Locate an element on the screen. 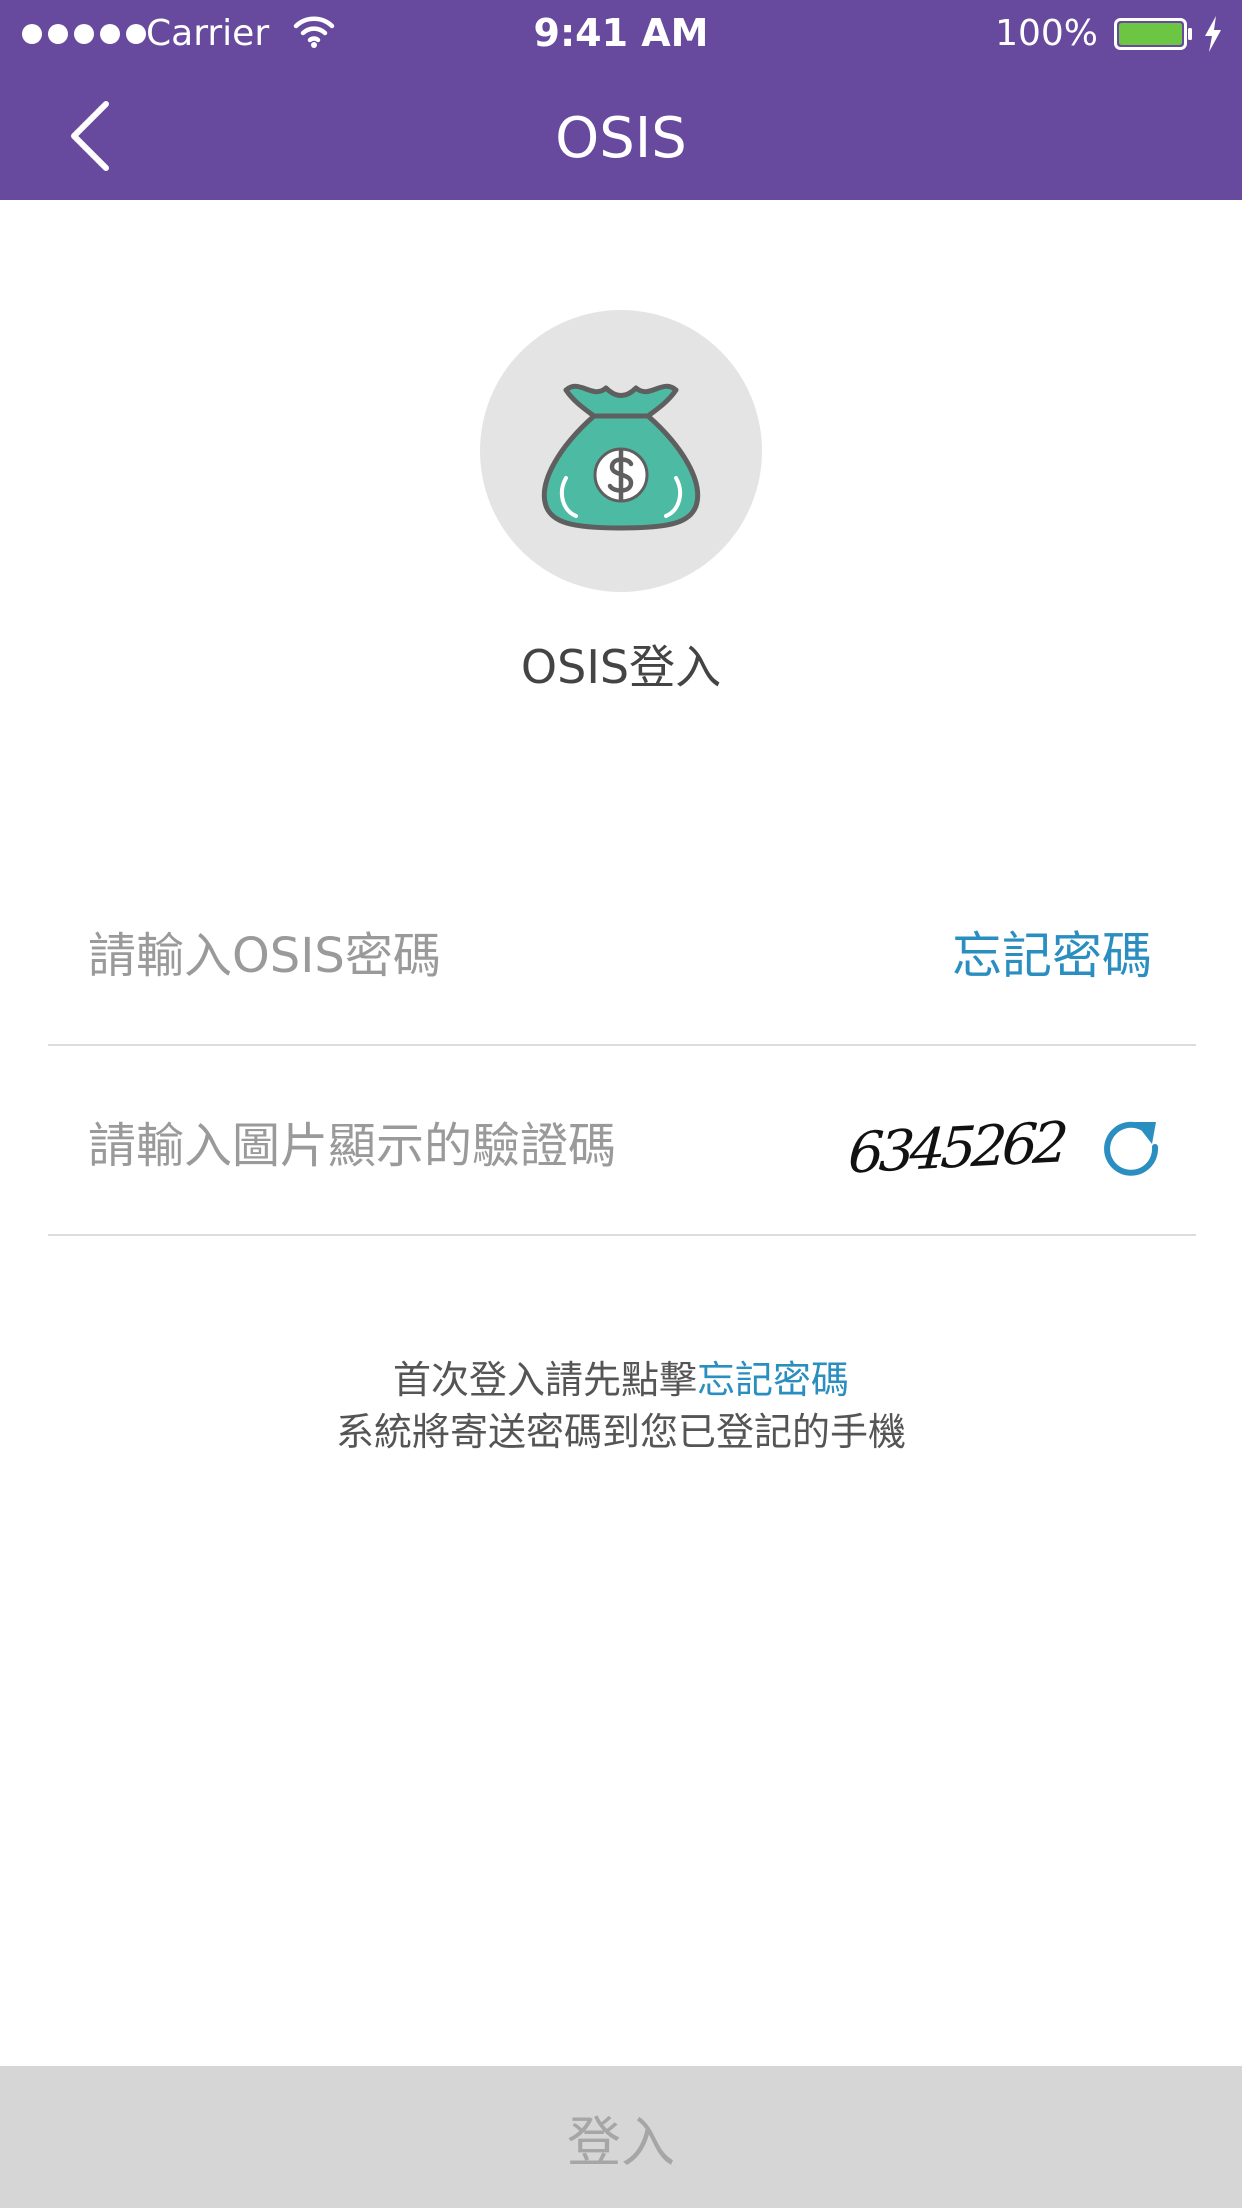  page-title: OSIS is located at coordinates (621, 138).